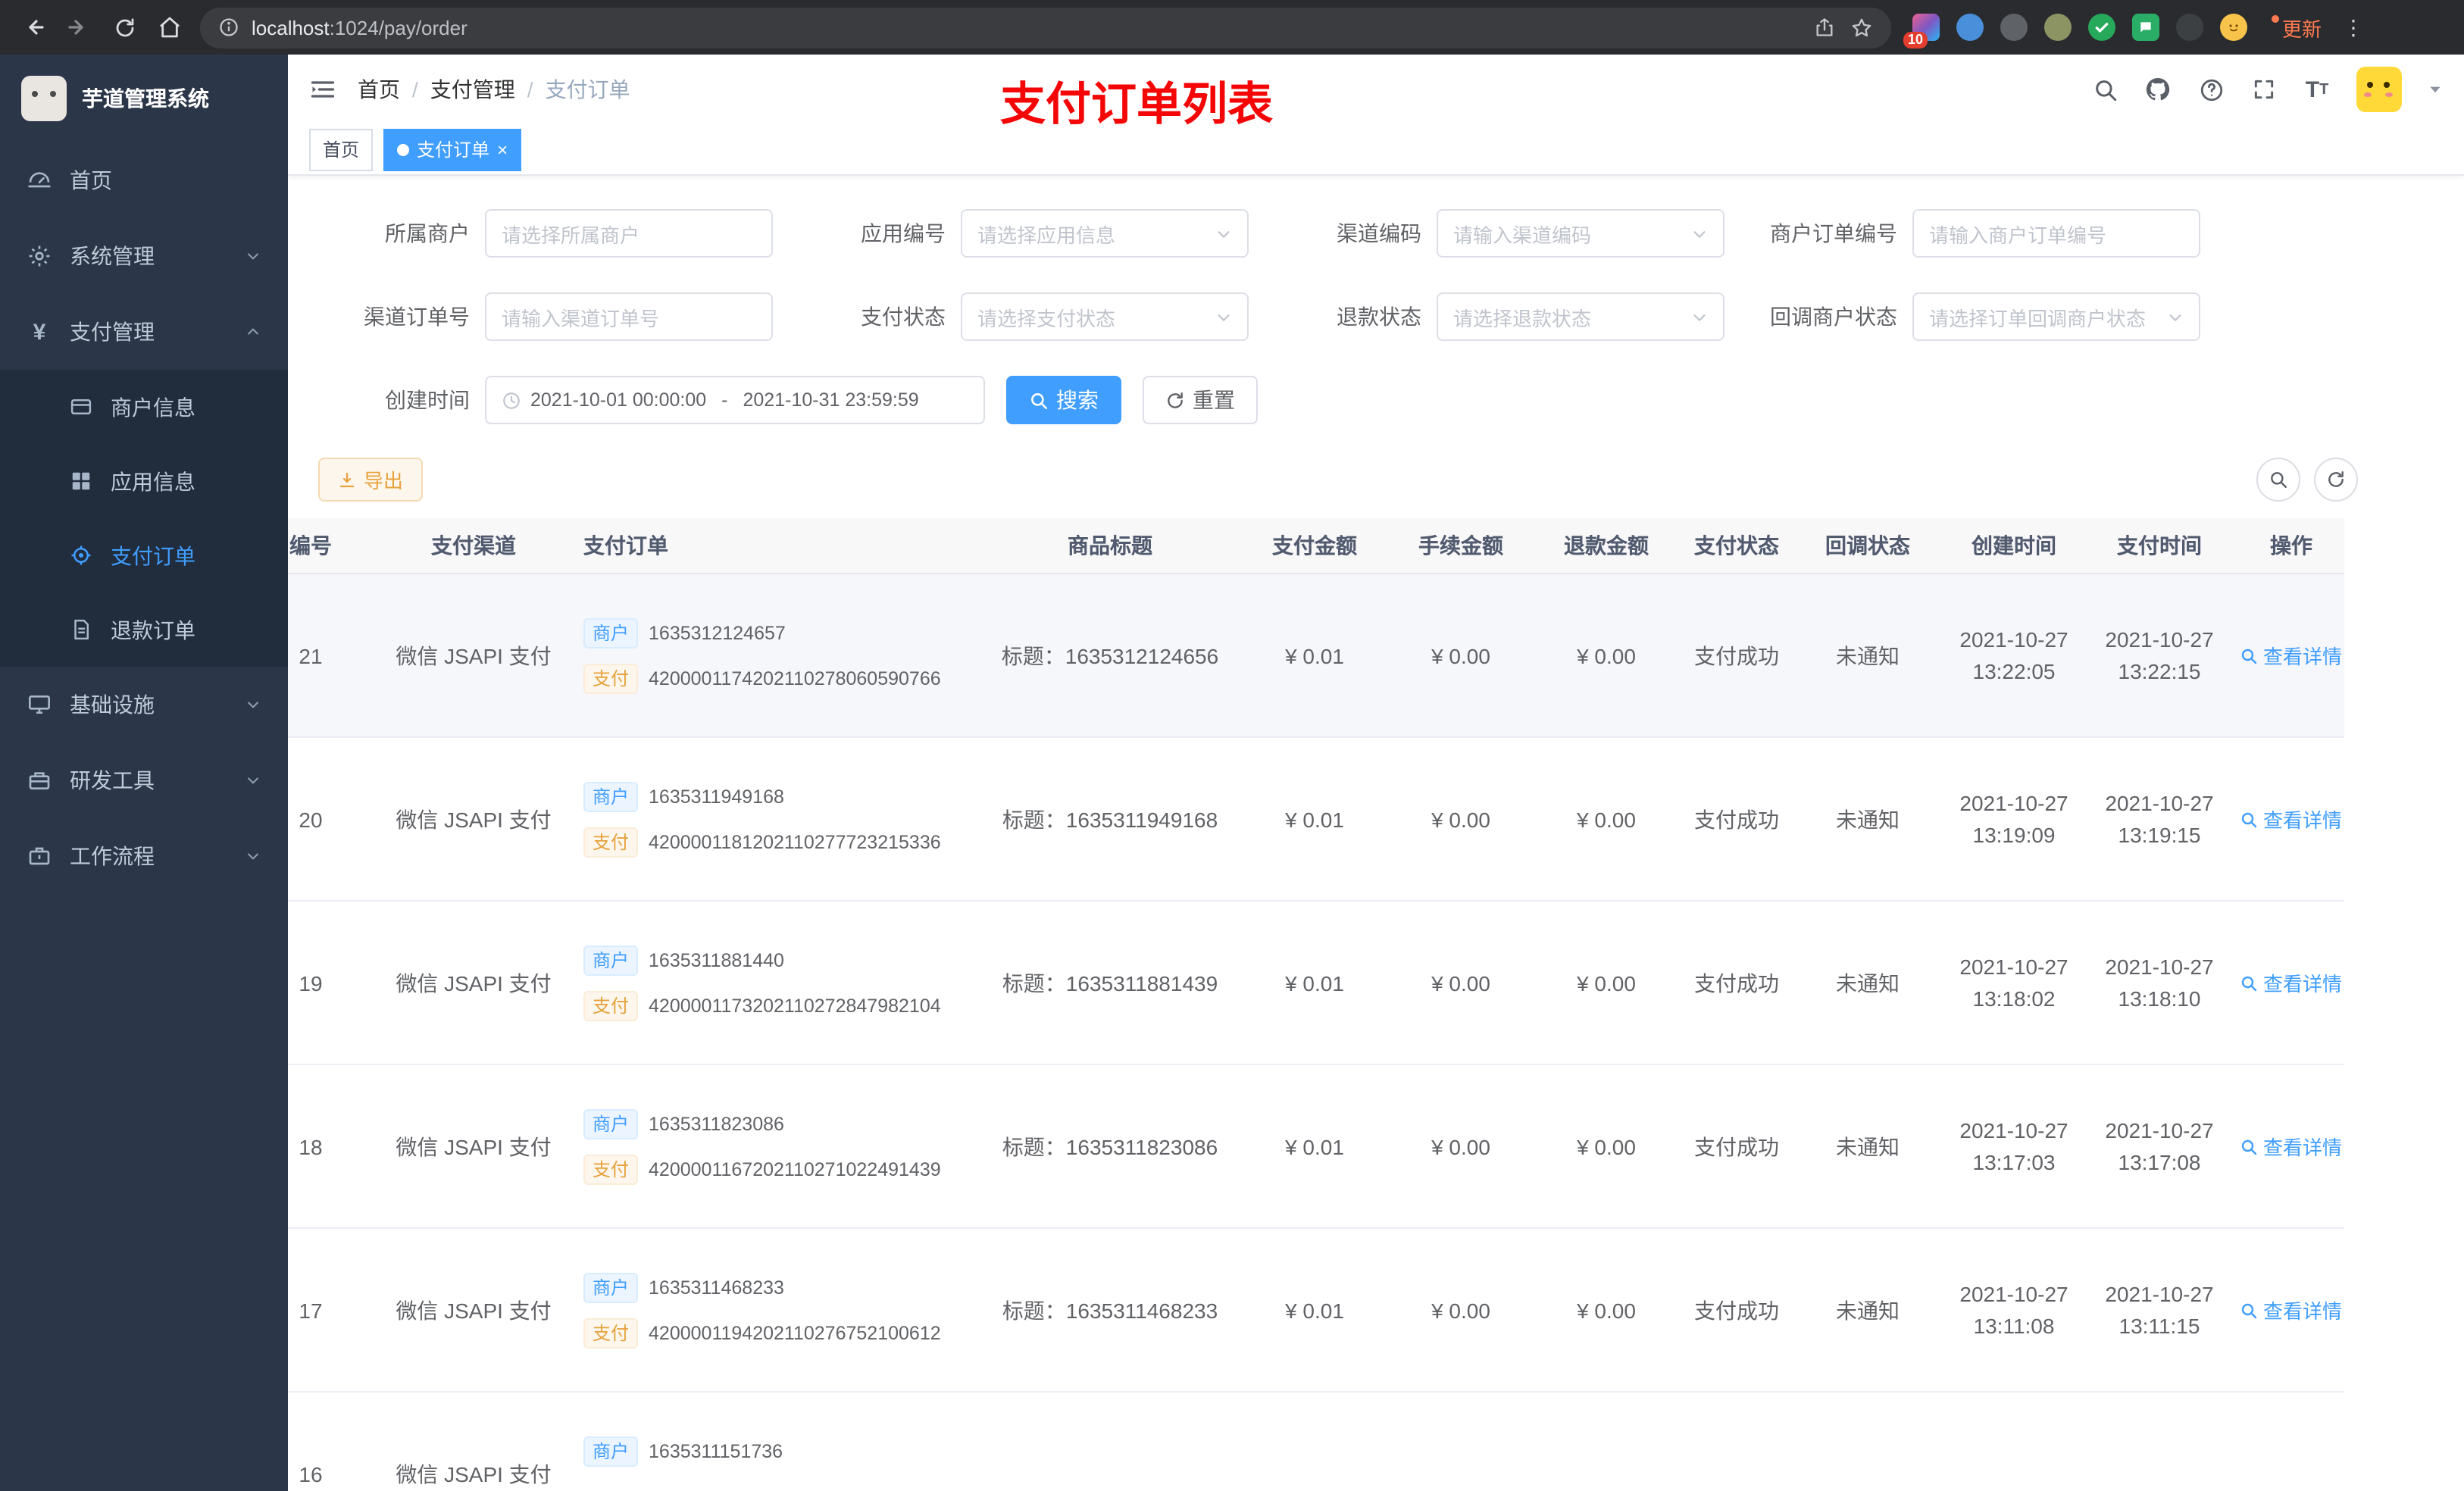 The width and height of the screenshot is (2464, 1491). What do you see at coordinates (39, 856) in the screenshot?
I see `briefcase-icon` at bounding box center [39, 856].